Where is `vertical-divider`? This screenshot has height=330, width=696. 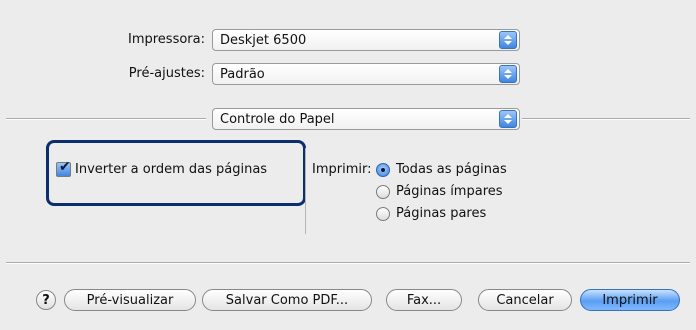 vertical-divider is located at coordinates (305, 191).